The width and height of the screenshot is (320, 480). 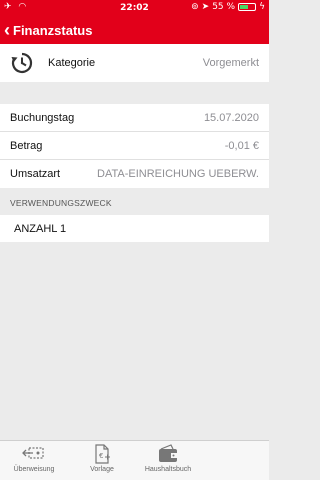 What do you see at coordinates (168, 469) in the screenshot?
I see `tab-haushaltsbuch-label: Haushaltsbuch` at bounding box center [168, 469].